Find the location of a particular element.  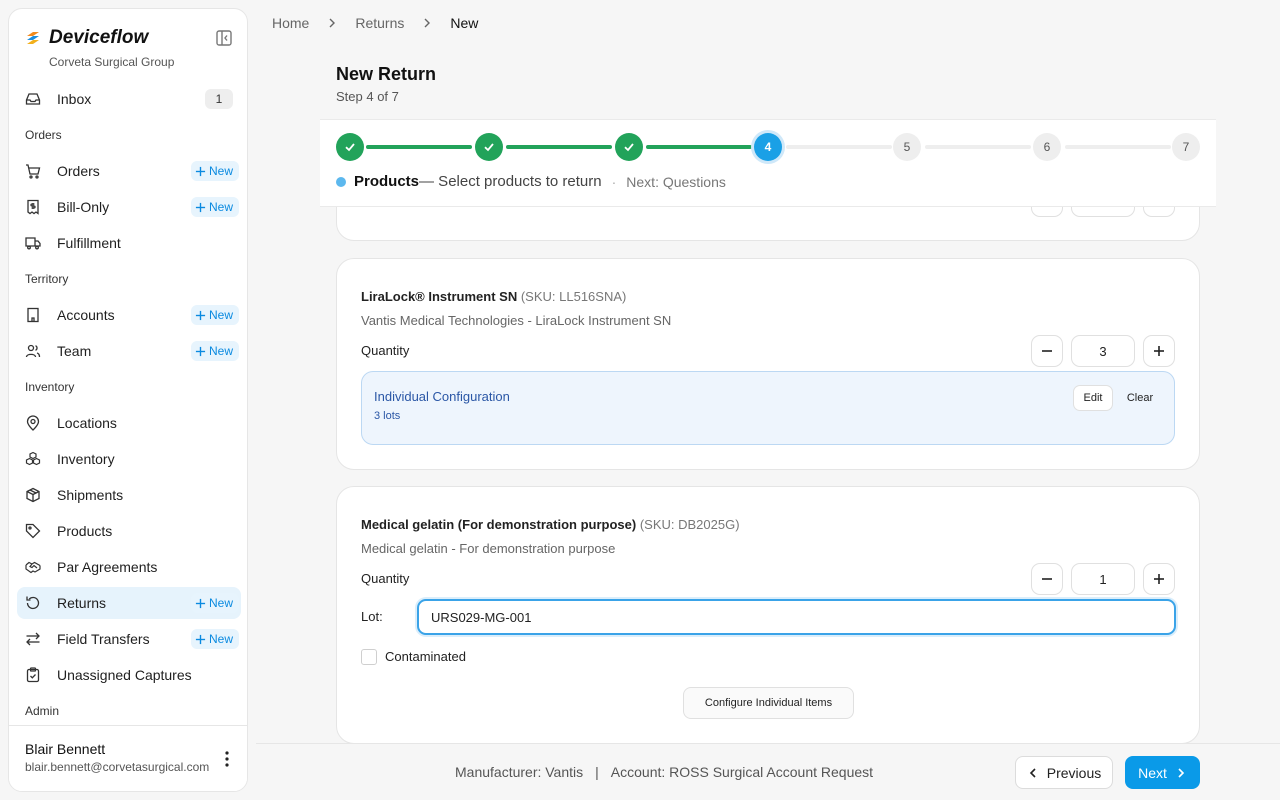

brand: Deviceflow is located at coordinates (86, 38).